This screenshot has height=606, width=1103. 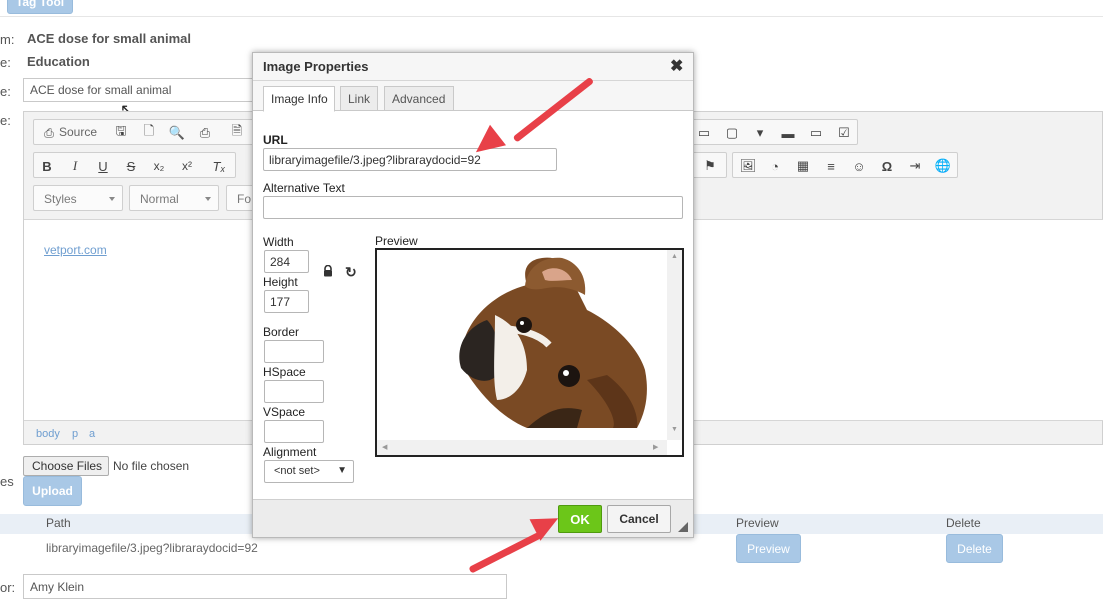 I want to click on select-icon: ▾, so click(x=760, y=133).